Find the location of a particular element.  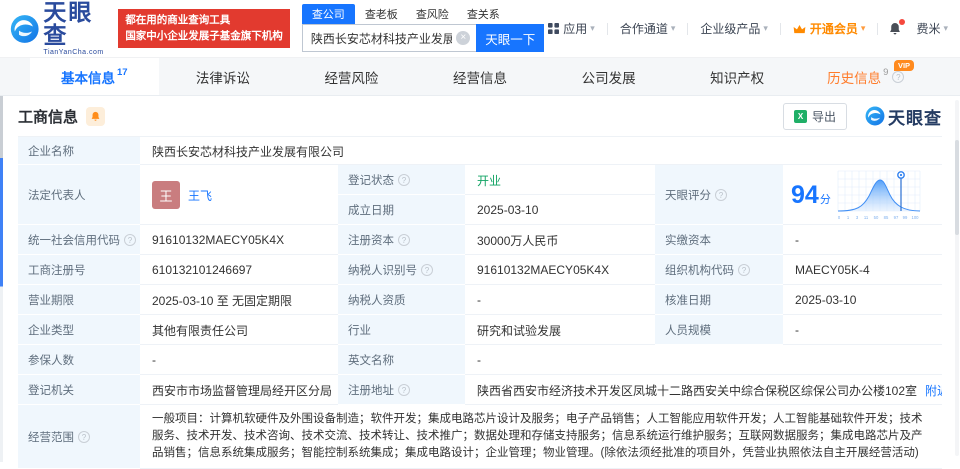

crown-icon is located at coordinates (799, 29).